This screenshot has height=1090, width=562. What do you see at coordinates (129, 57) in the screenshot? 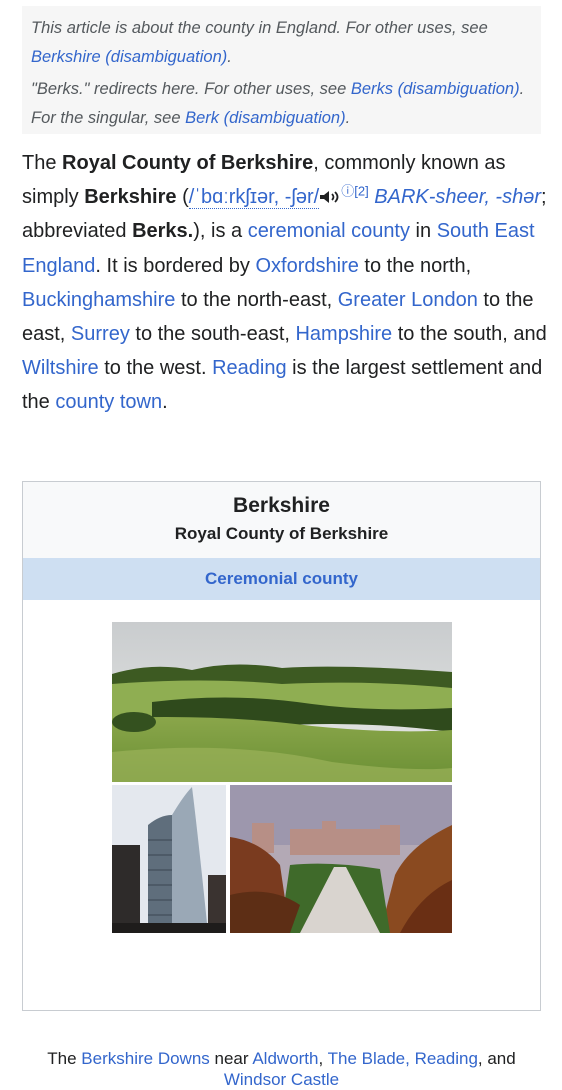
I see `berkshire-disambiguation-link: Berkshire (disambiguation)` at bounding box center [129, 57].